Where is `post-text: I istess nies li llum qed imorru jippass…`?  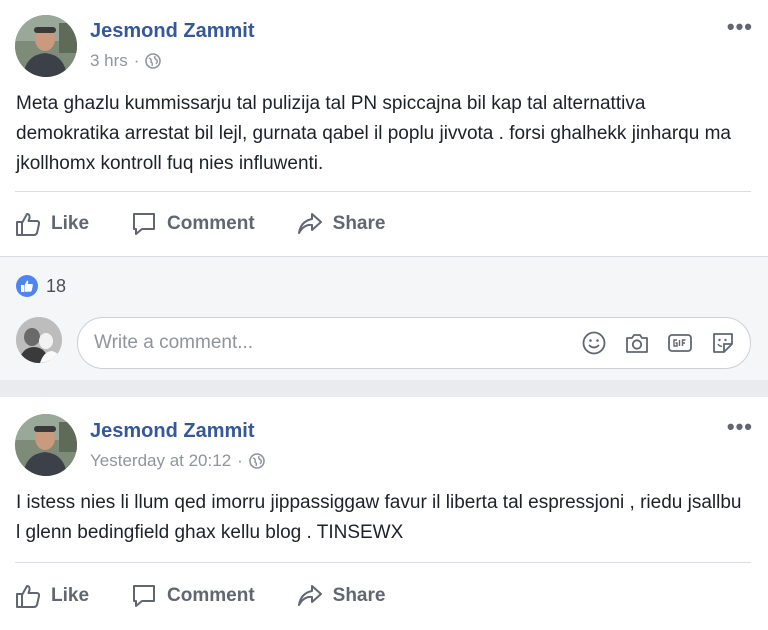
post-text: I istess nies li llum qed imorru jippass… is located at coordinates (379, 517).